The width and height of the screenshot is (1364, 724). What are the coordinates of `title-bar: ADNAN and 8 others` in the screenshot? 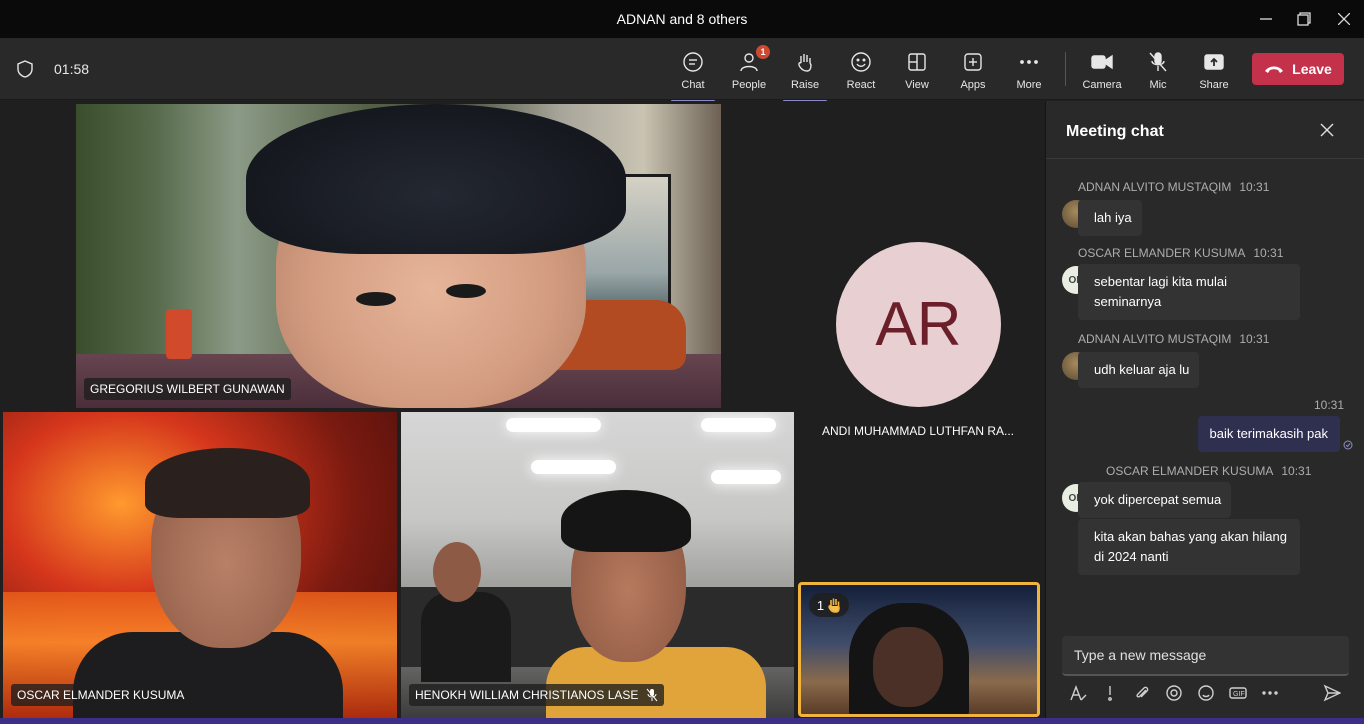 It's located at (682, 19).